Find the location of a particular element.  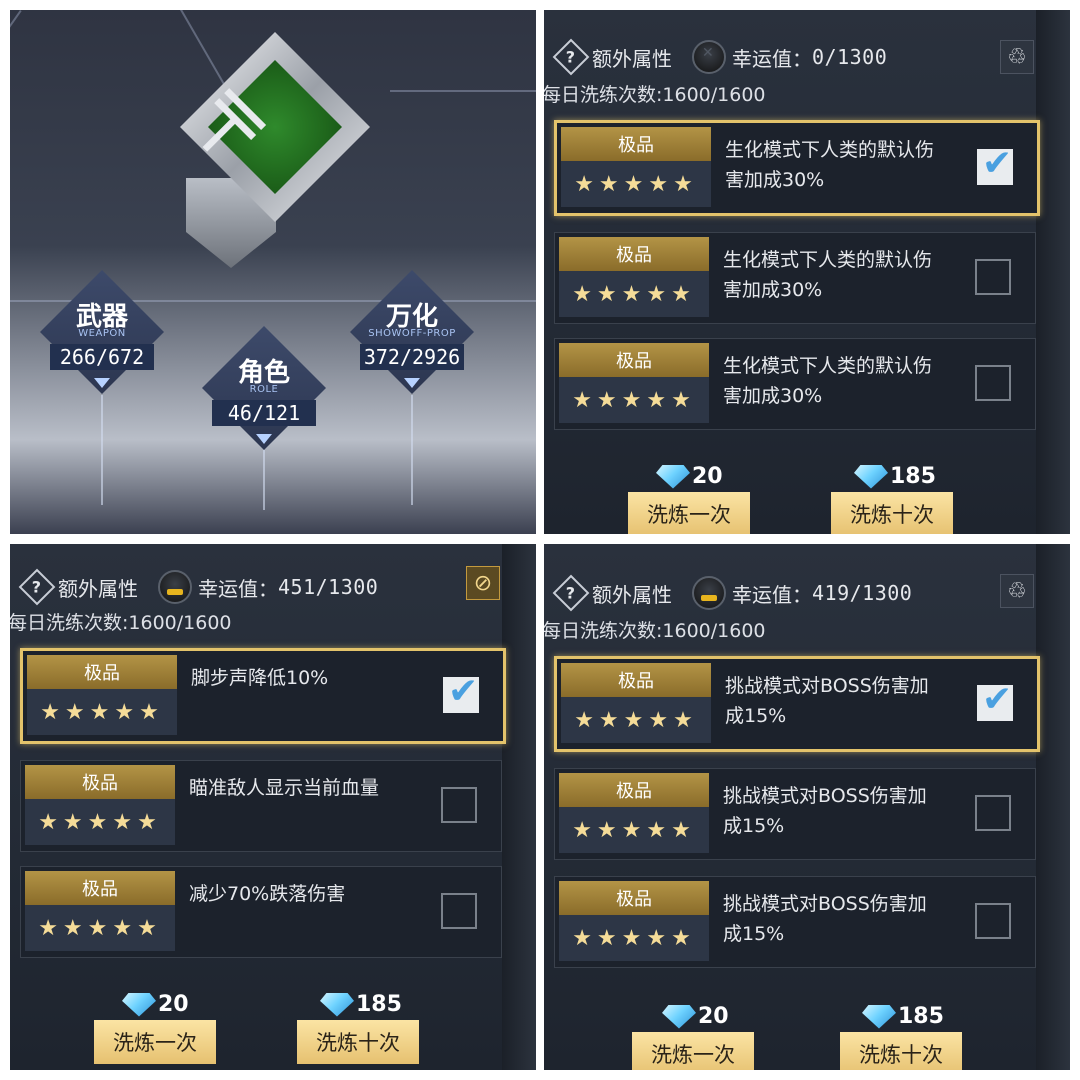

category-subtitle: SHOWOFF-PROP is located at coordinates (412, 333).